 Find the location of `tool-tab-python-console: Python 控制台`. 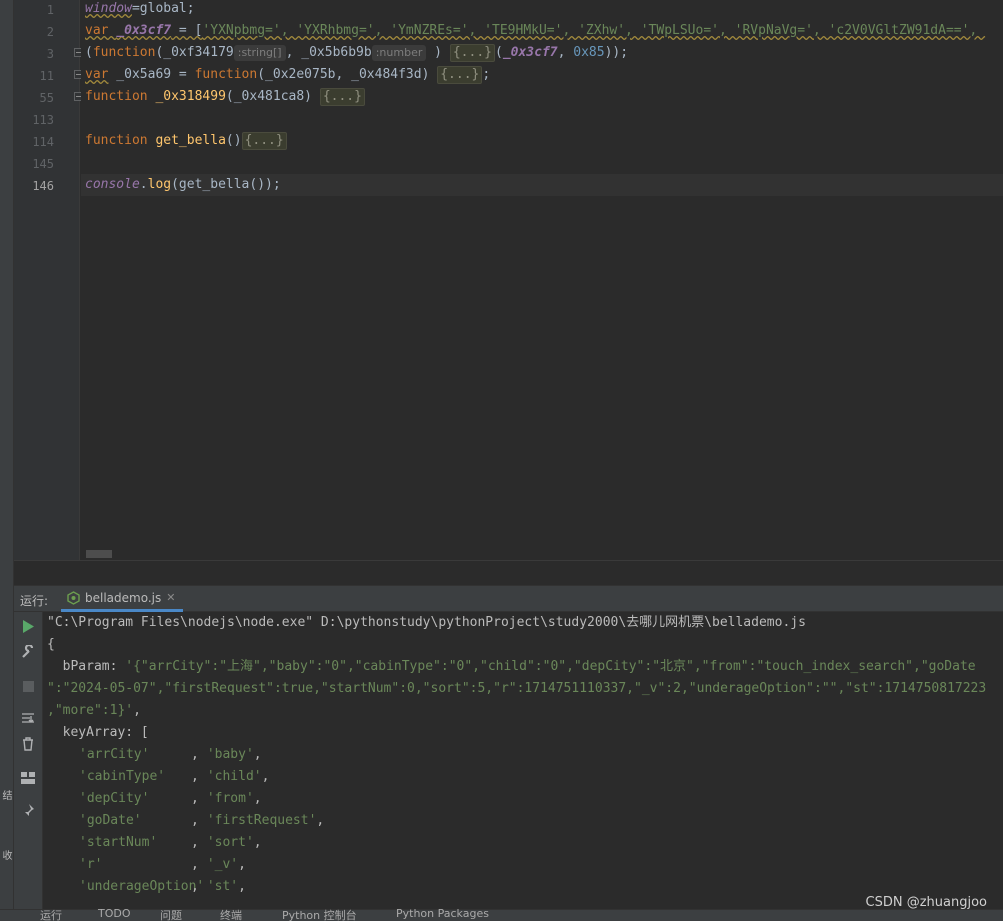

tool-tab-python-console: Python 控制台 is located at coordinates (319, 914).